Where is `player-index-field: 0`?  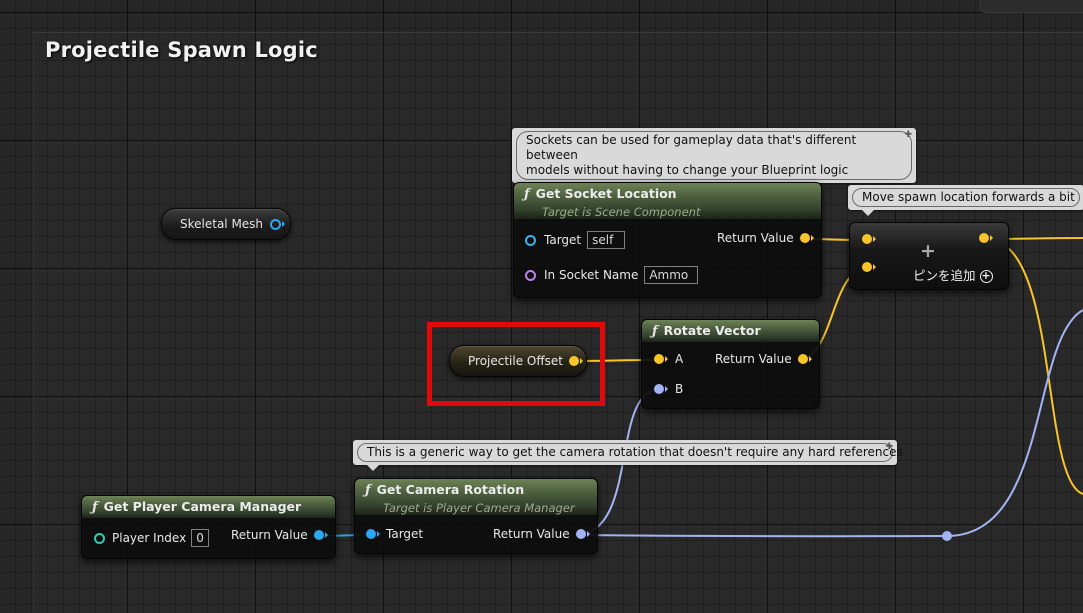
player-index-field: 0 is located at coordinates (200, 538).